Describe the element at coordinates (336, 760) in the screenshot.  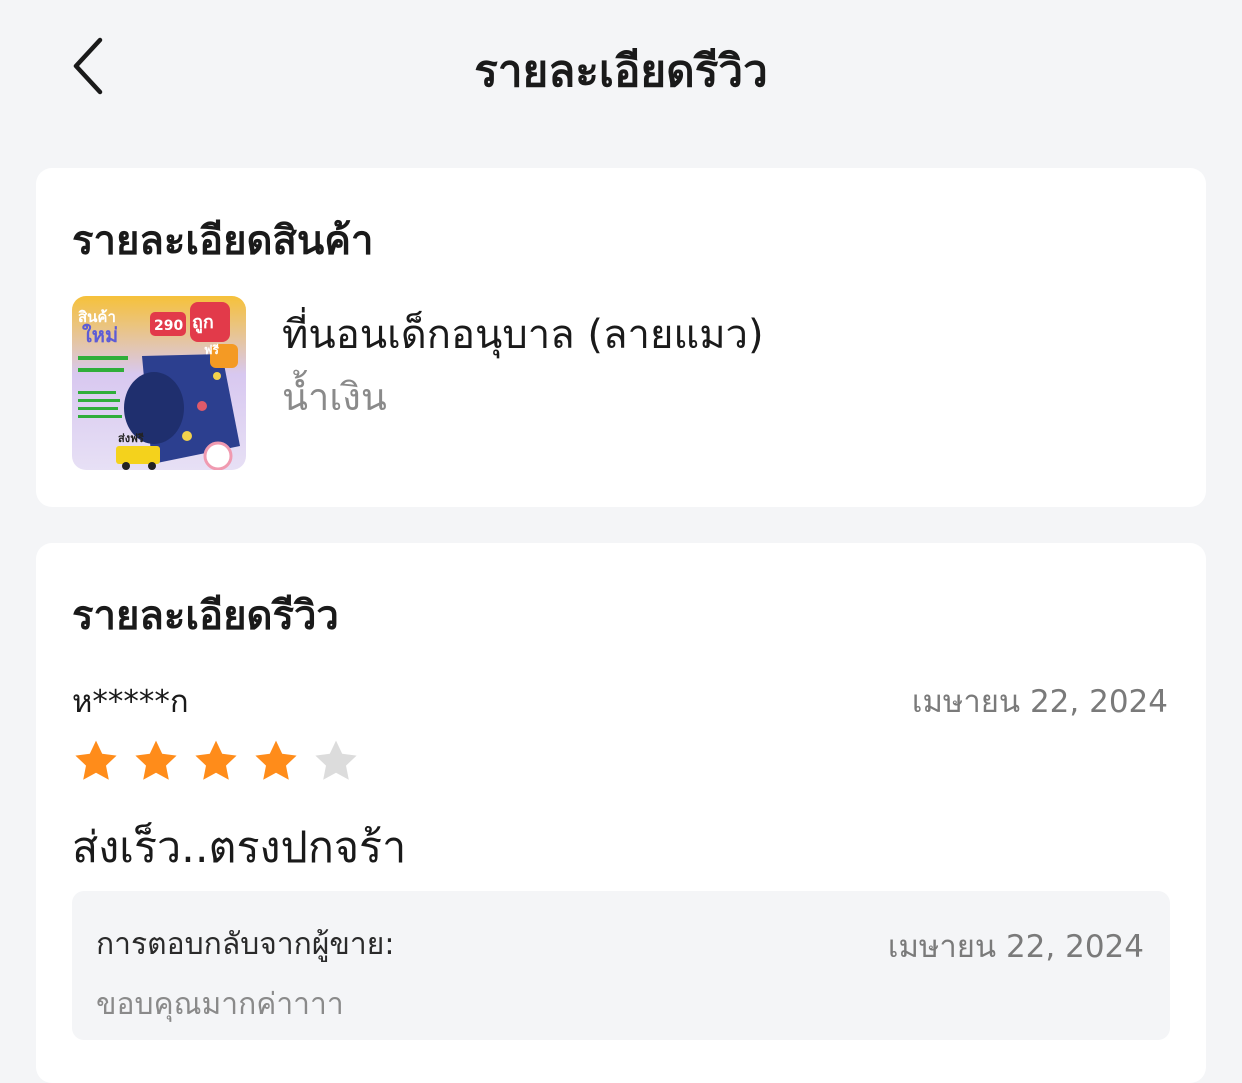
I see `star-empty-icon` at that location.